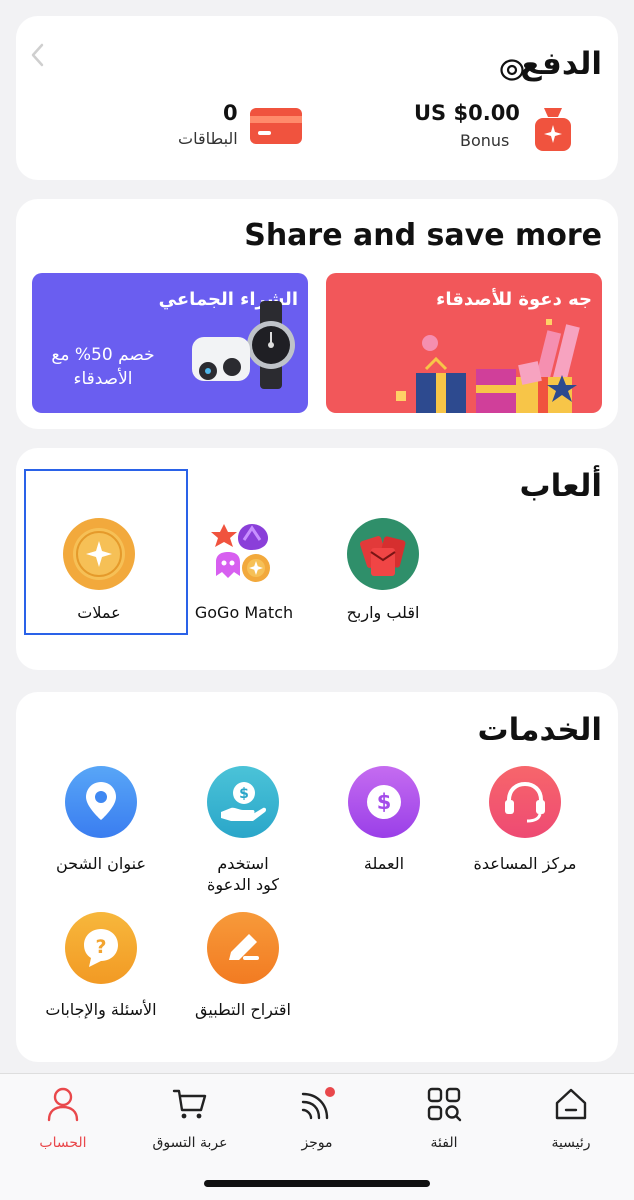 The width and height of the screenshot is (634, 1200). What do you see at coordinates (38, 55) in the screenshot?
I see `chevron-left-icon` at bounding box center [38, 55].